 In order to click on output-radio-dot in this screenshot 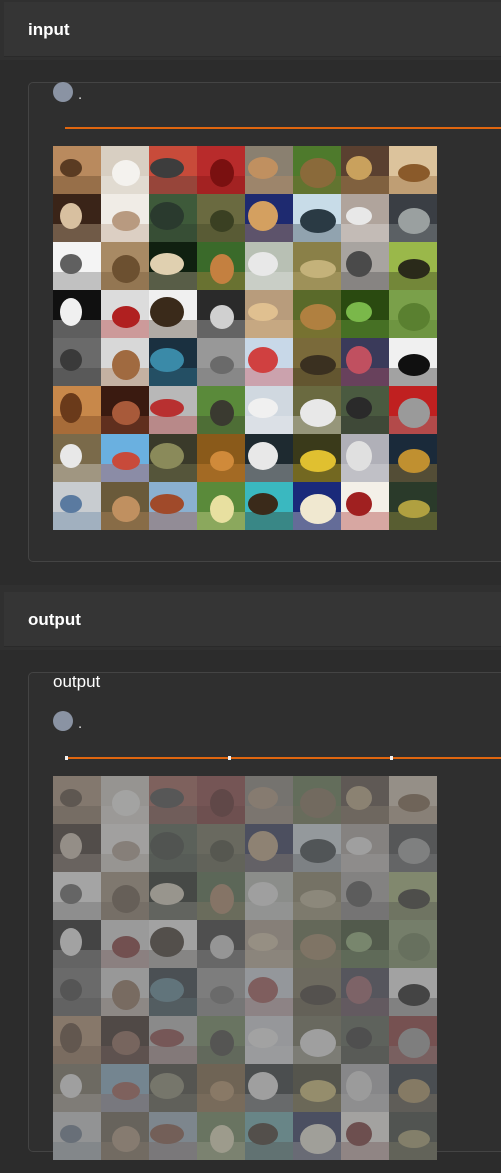, I will do `click(63, 721)`.